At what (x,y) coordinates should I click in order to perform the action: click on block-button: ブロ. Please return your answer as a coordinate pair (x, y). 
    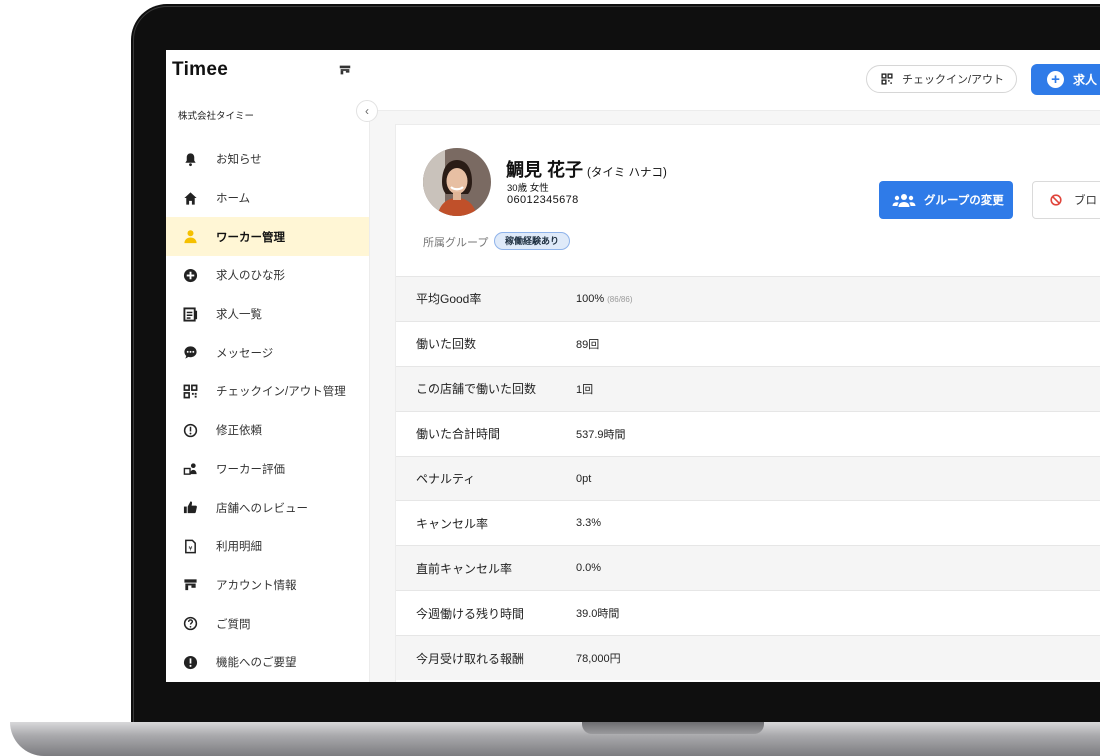
    Looking at the image, I should click on (1066, 200).